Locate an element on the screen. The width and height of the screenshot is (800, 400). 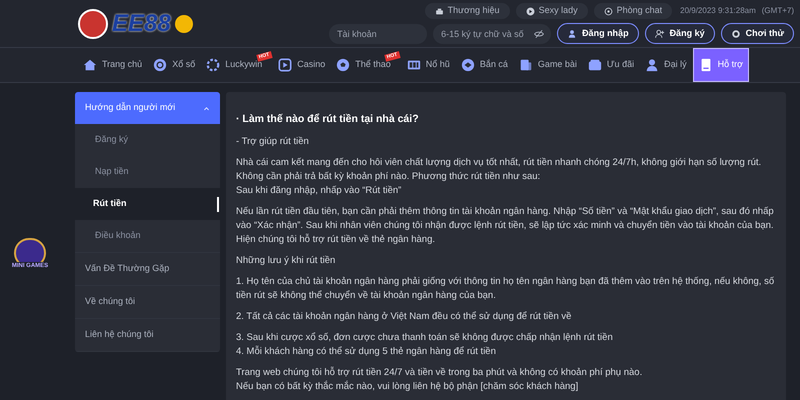
article-paragraph: Sau khi đăng nhập, nhấp vào “Rút tiền” is located at coordinates (319, 191).